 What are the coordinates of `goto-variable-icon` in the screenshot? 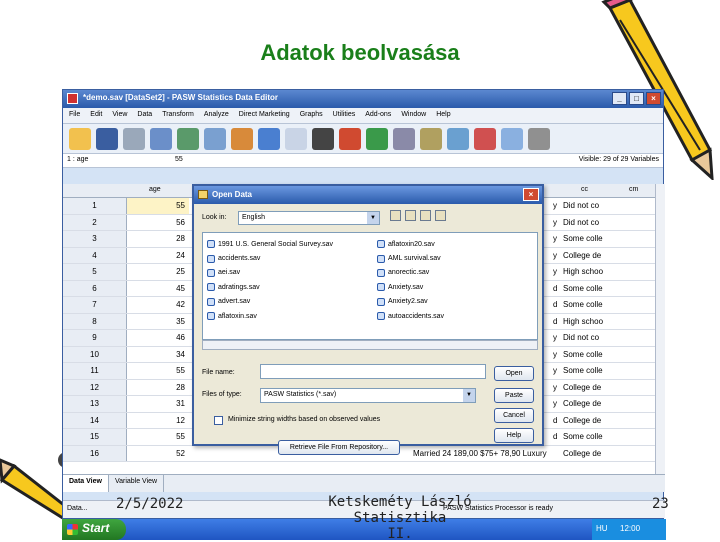 It's located at (269, 138).